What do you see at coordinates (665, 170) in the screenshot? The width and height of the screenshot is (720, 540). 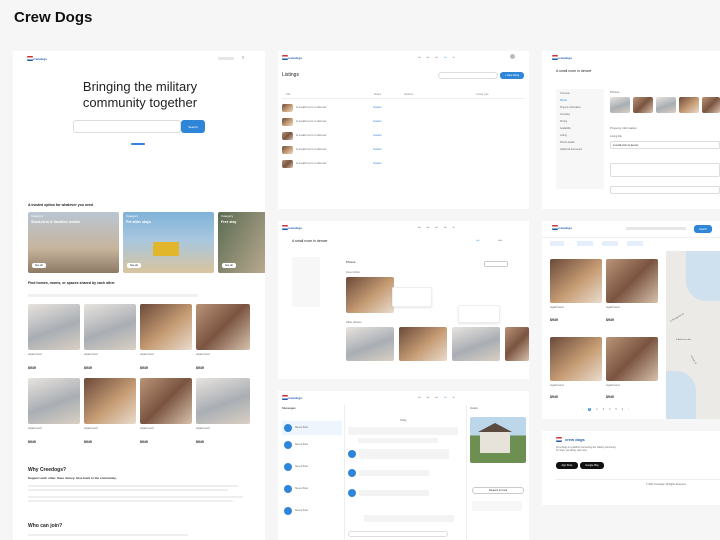 I see `description-field` at bounding box center [665, 170].